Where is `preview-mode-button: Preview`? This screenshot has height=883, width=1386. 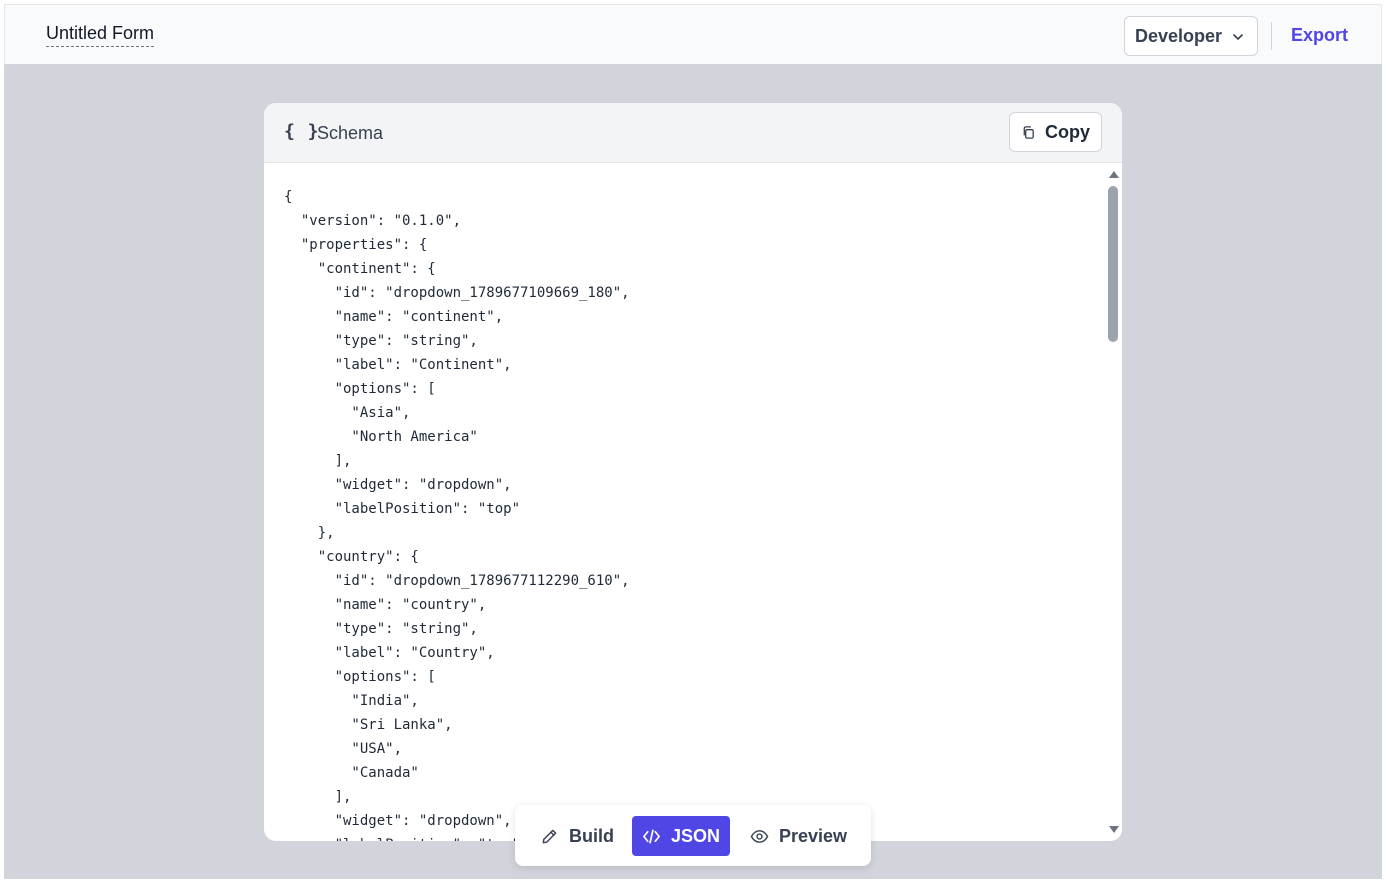 preview-mode-button: Preview is located at coordinates (798, 836).